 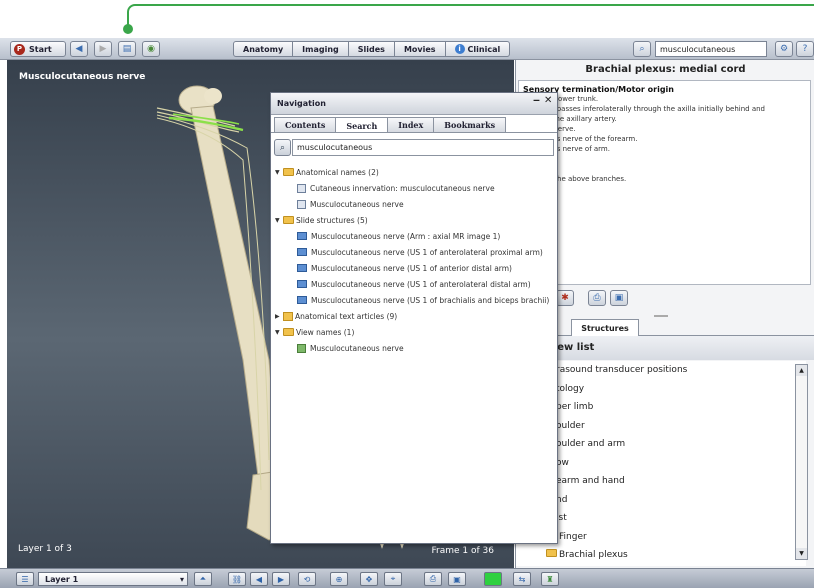 What do you see at coordinates (320, 49) in the screenshot?
I see `tab-imaging: Imaging` at bounding box center [320, 49].